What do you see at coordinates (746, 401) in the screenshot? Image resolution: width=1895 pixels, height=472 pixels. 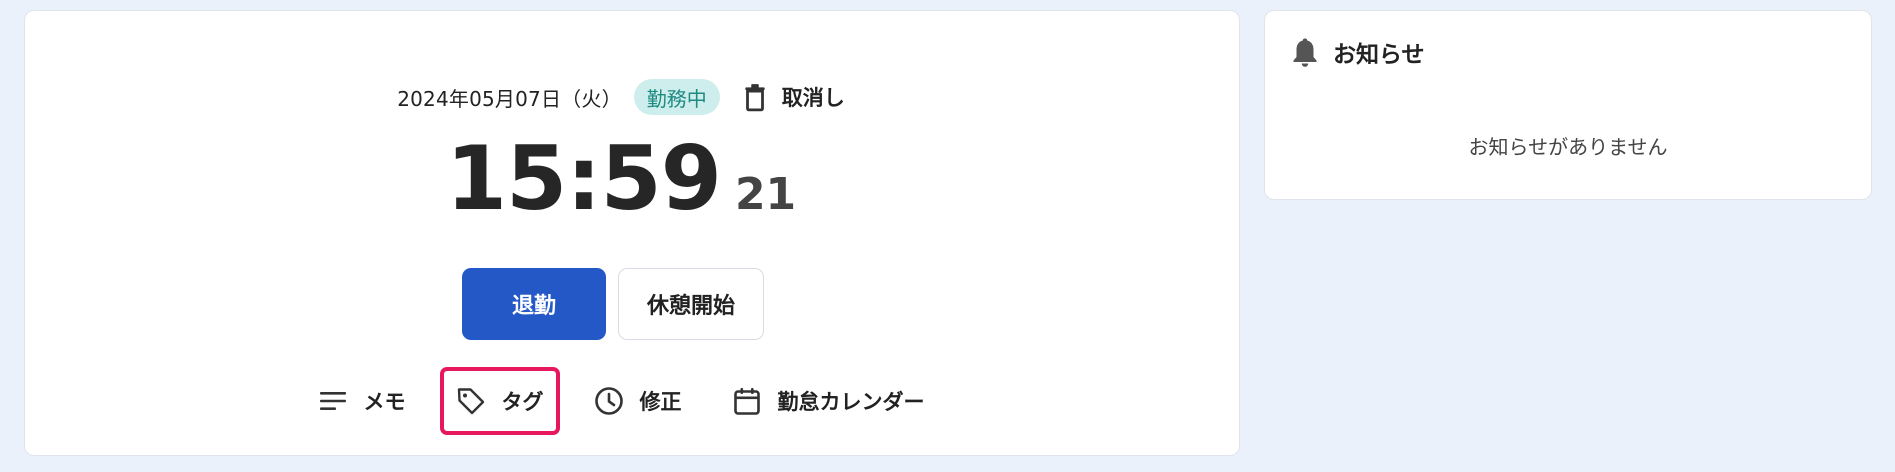 I see `calendar-icon` at bounding box center [746, 401].